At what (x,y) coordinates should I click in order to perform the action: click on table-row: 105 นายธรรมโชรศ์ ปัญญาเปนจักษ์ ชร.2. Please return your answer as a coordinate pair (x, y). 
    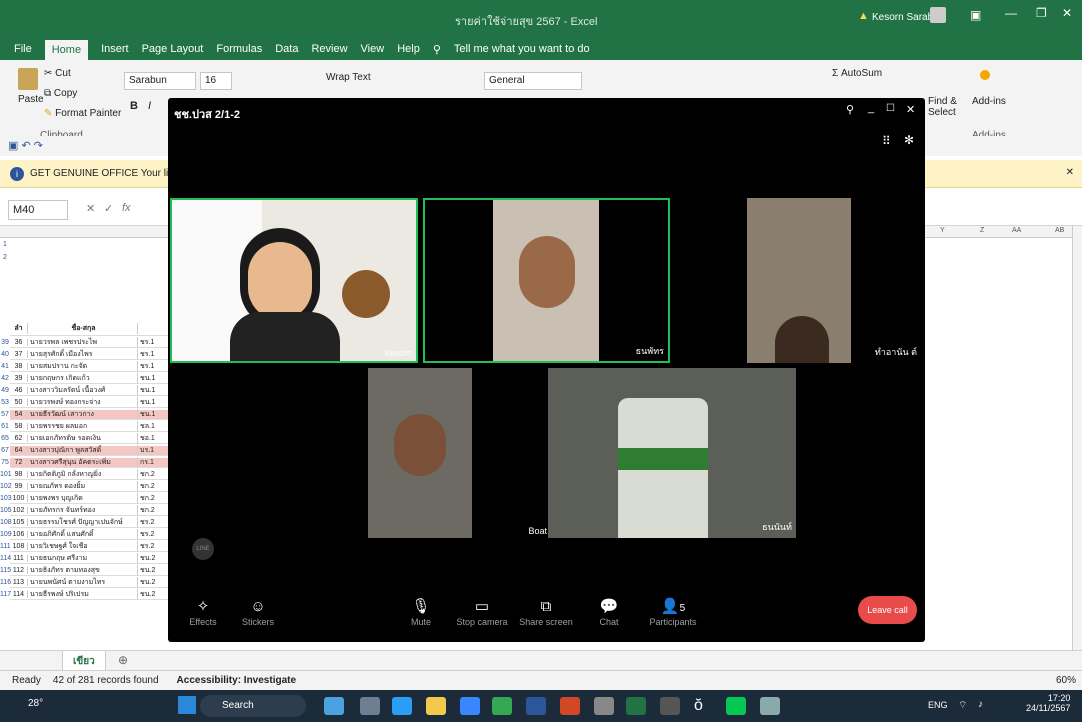
    Looking at the image, I should click on (89, 522).